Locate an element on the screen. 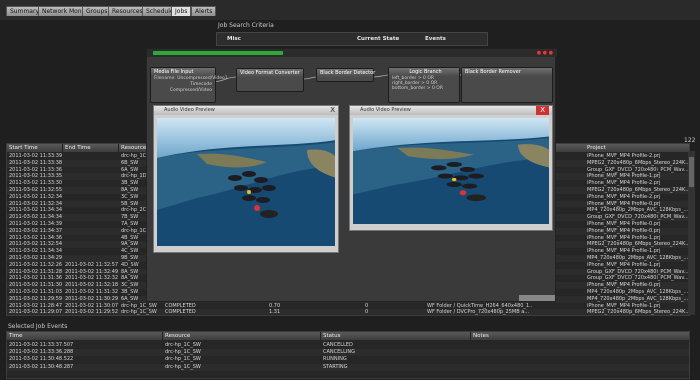 The height and width of the screenshot is (380, 700). tab-resources: Resources is located at coordinates (127, 11).